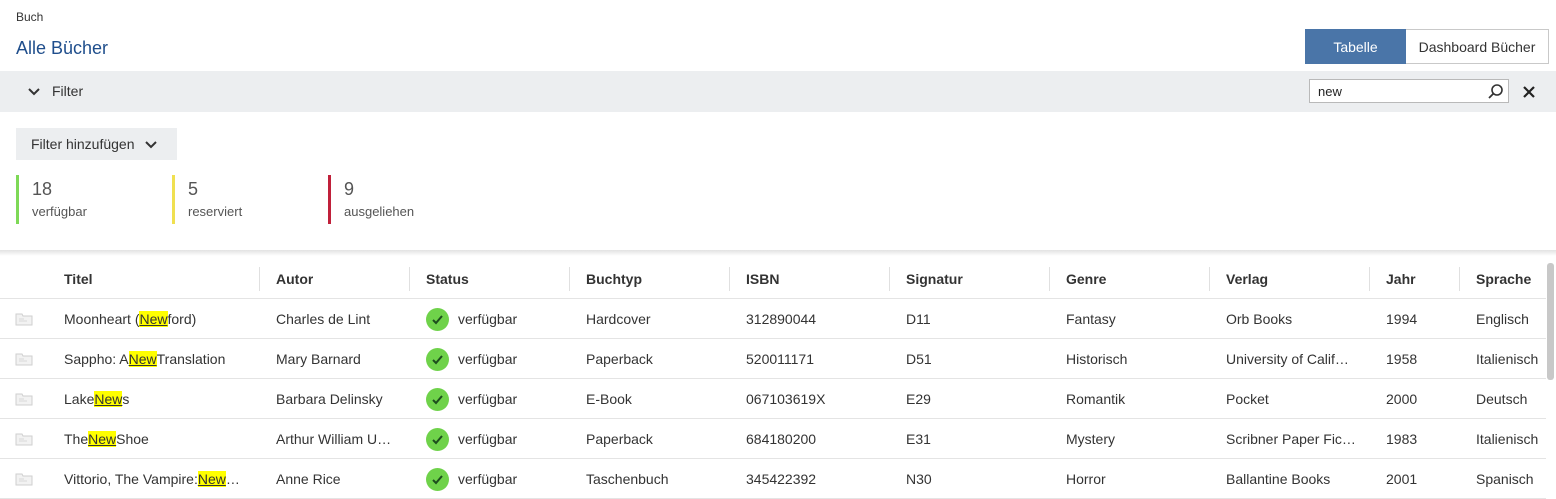 The height and width of the screenshot is (499, 1556). I want to click on column-header-signatur: Signatur, so click(934, 279).